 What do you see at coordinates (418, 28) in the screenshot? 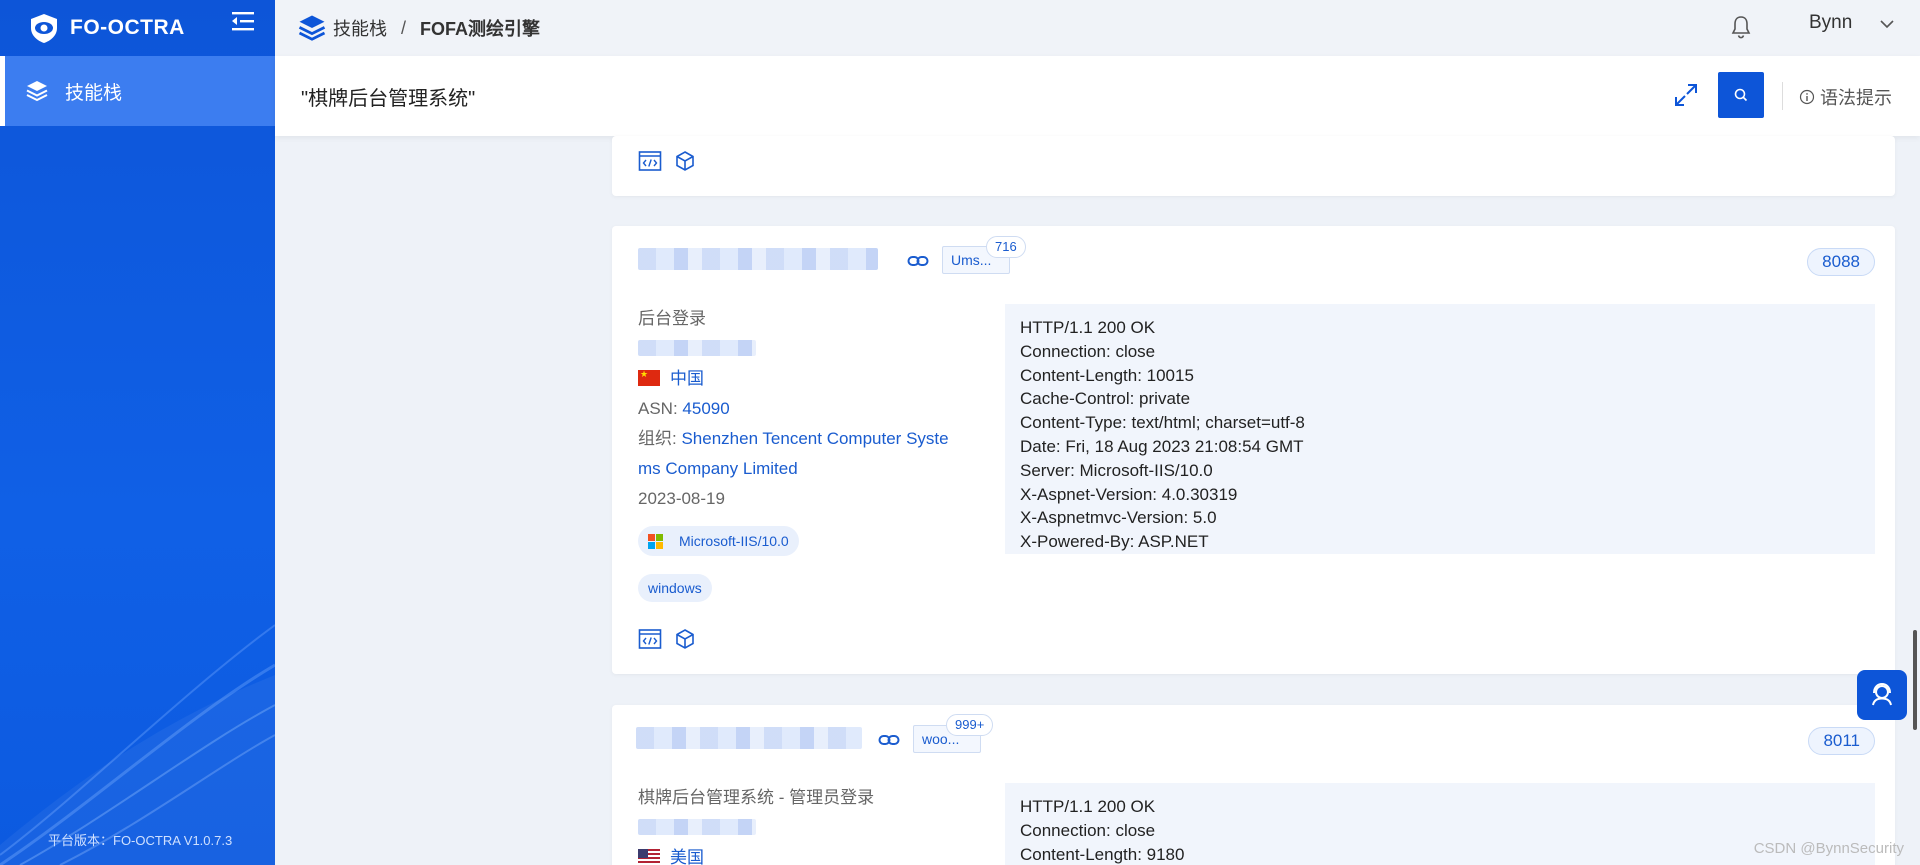
I see `breadcrumb: 技能栈 / FOFA测绘引擎` at bounding box center [418, 28].